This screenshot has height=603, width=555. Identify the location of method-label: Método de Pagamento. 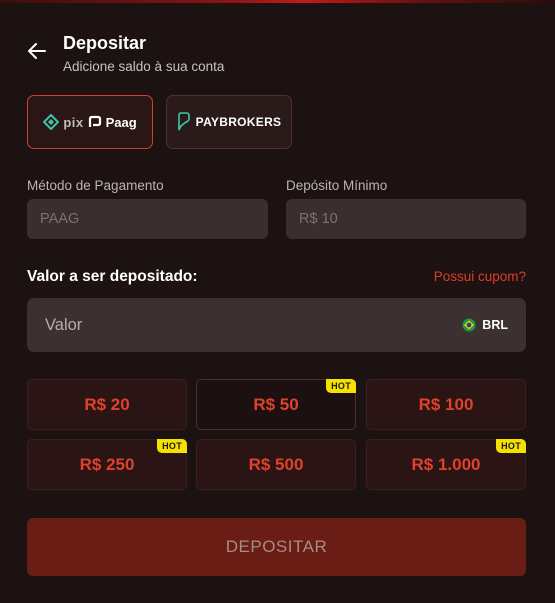
(95, 185).